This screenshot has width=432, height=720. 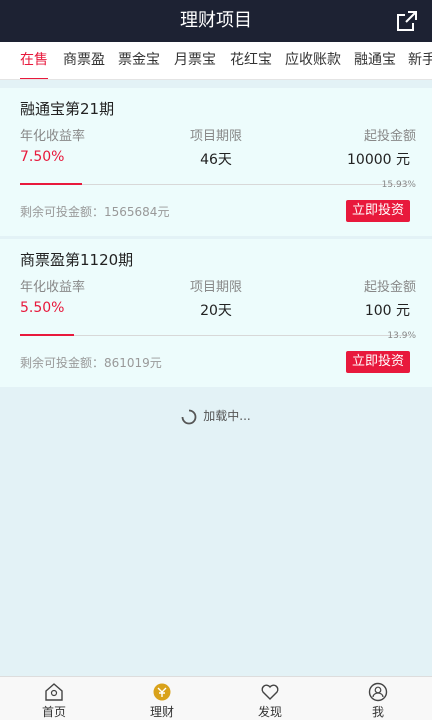 I want to click on tabbar-finance: 理财, so click(x=162, y=698).